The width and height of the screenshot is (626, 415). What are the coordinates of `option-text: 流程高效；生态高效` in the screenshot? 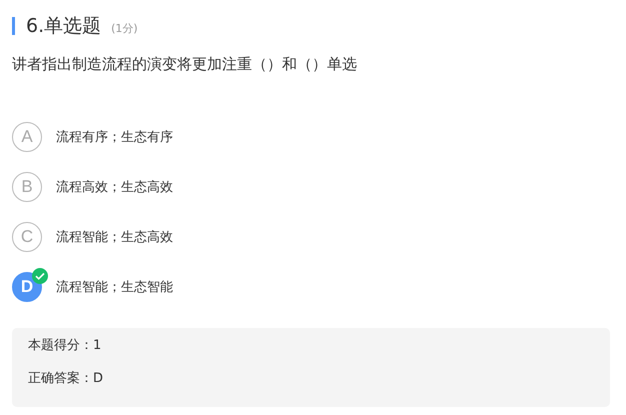 It's located at (114, 187).